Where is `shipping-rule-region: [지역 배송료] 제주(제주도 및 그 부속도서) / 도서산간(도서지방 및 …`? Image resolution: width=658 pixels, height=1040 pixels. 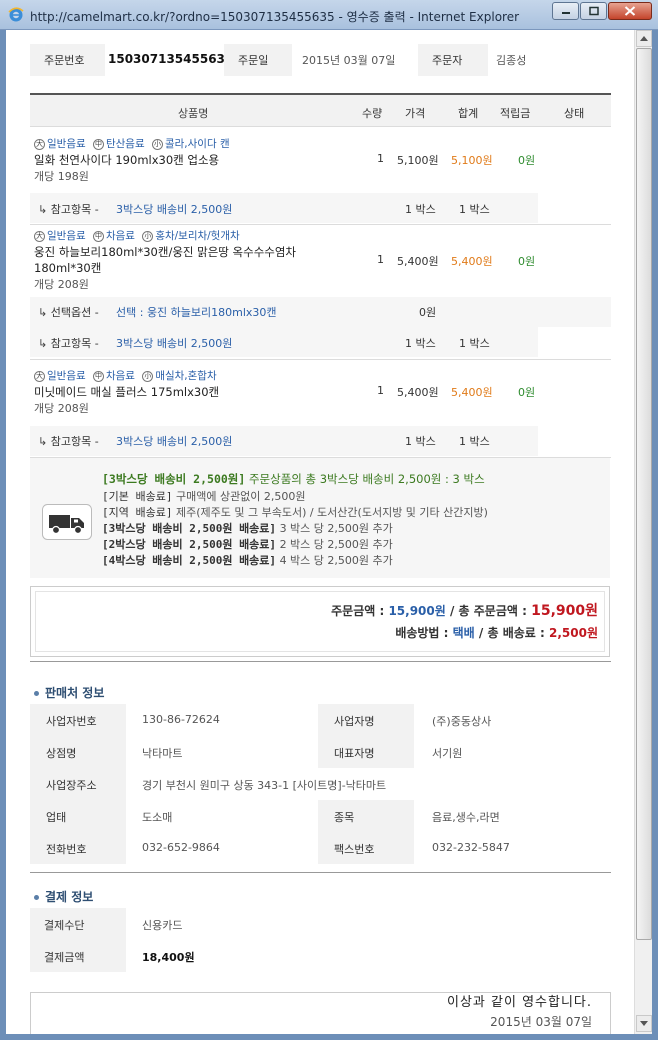 shipping-rule-region: [지역 배송료] 제주(제주도 및 그 부속도서) / 도서산간(도서지방 및 … is located at coordinates (295, 512).